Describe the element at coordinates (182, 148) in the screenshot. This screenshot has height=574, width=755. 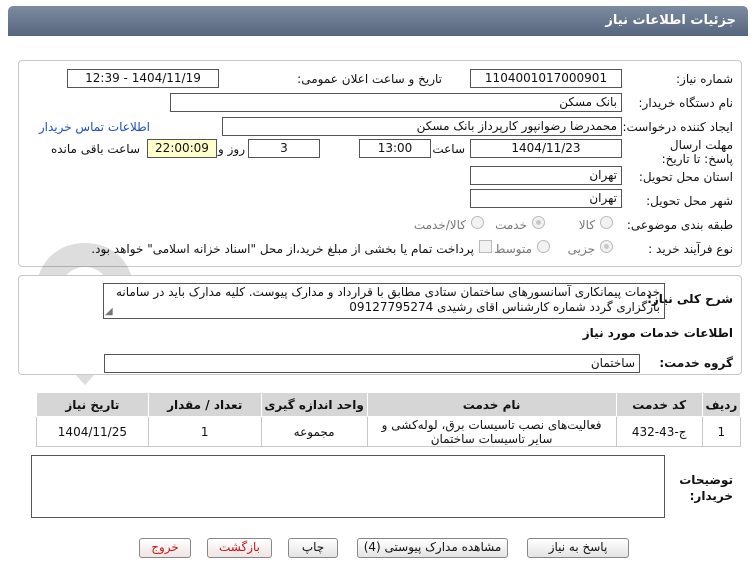
I see `remaining-time-field: 22:00:09` at that location.